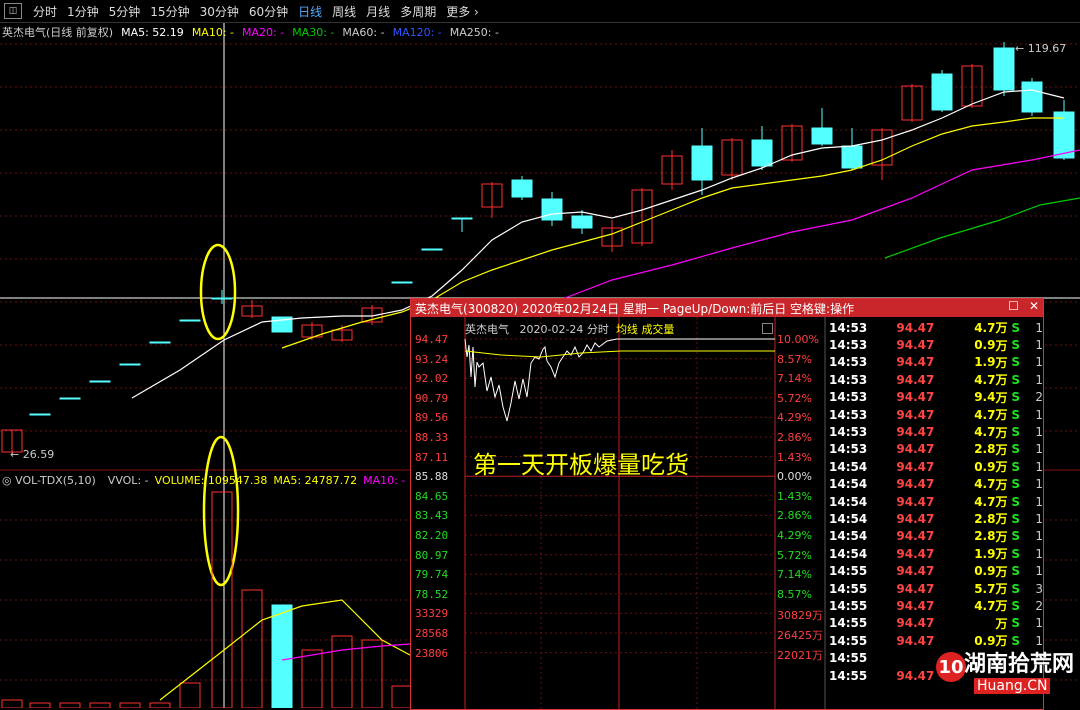 The image size is (1080, 710). What do you see at coordinates (982, 228) in the screenshot?
I see `ma30-line` at bounding box center [982, 228].